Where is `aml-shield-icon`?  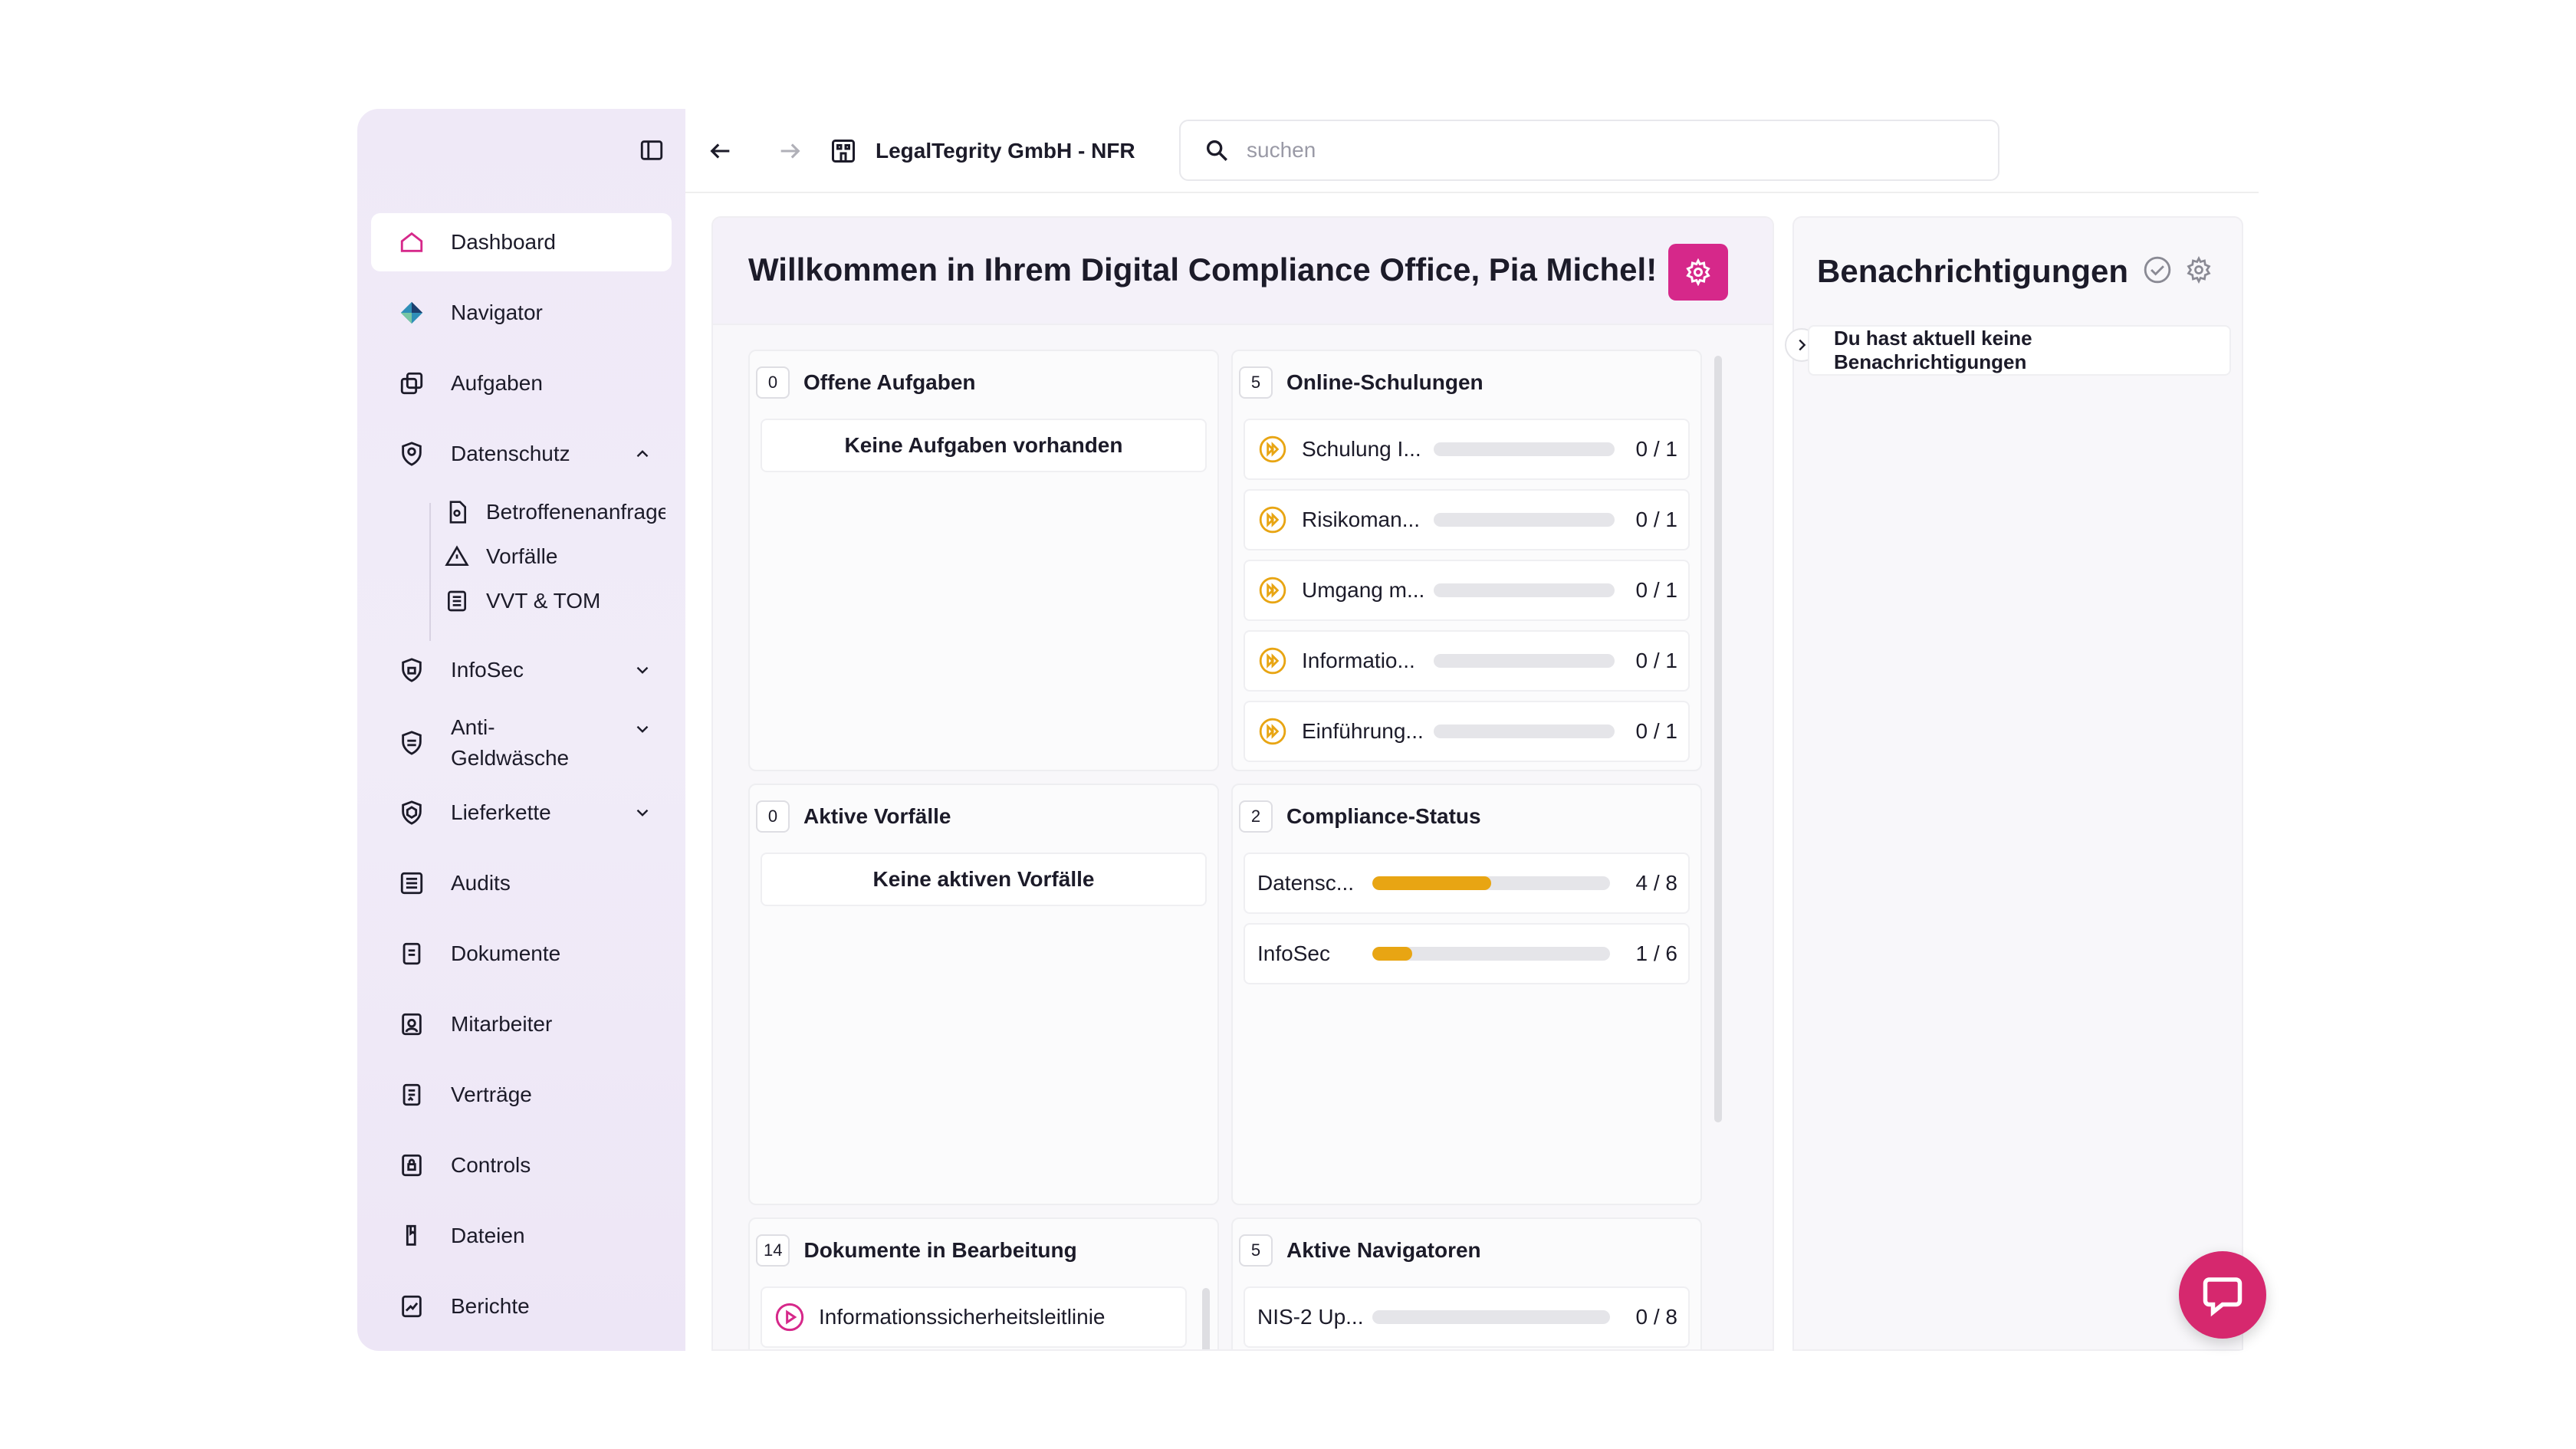 aml-shield-icon is located at coordinates (412, 743).